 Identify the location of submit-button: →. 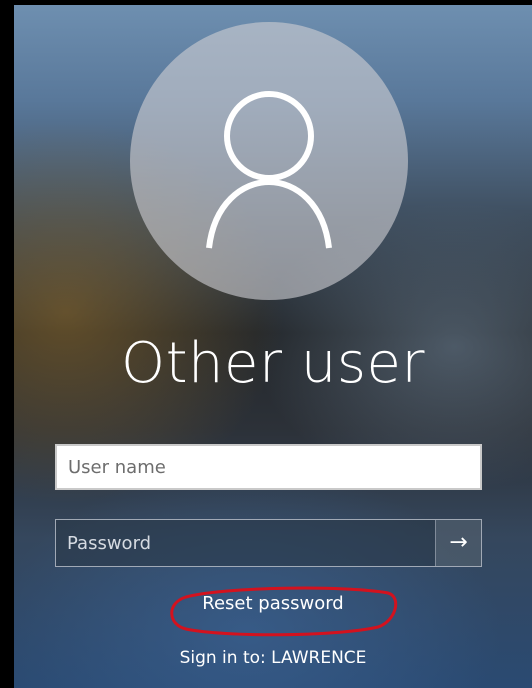
(458, 543).